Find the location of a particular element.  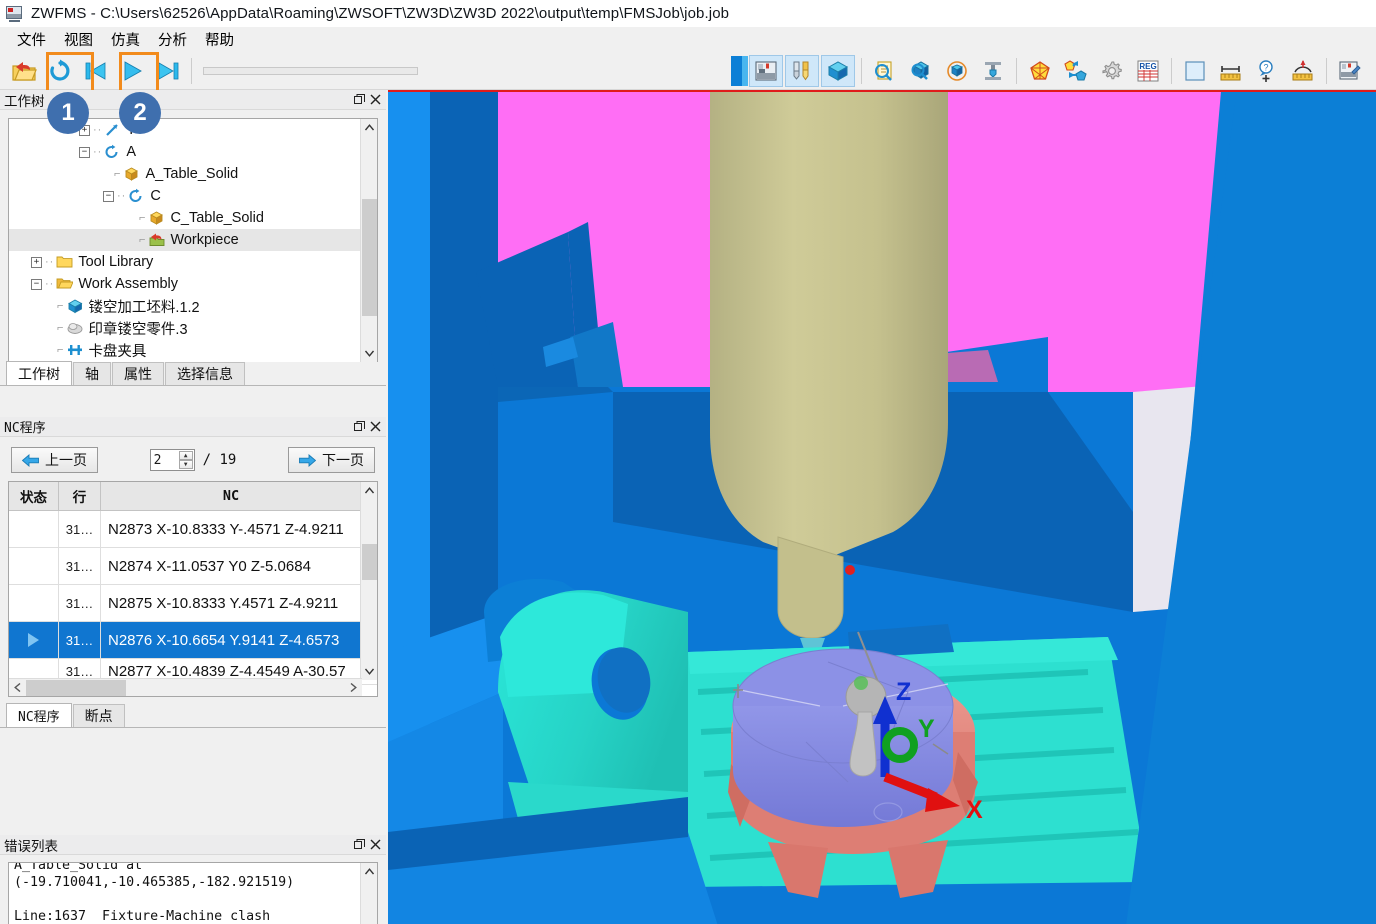

nc-table-vertical-scrollbar is located at coordinates (368, 581).